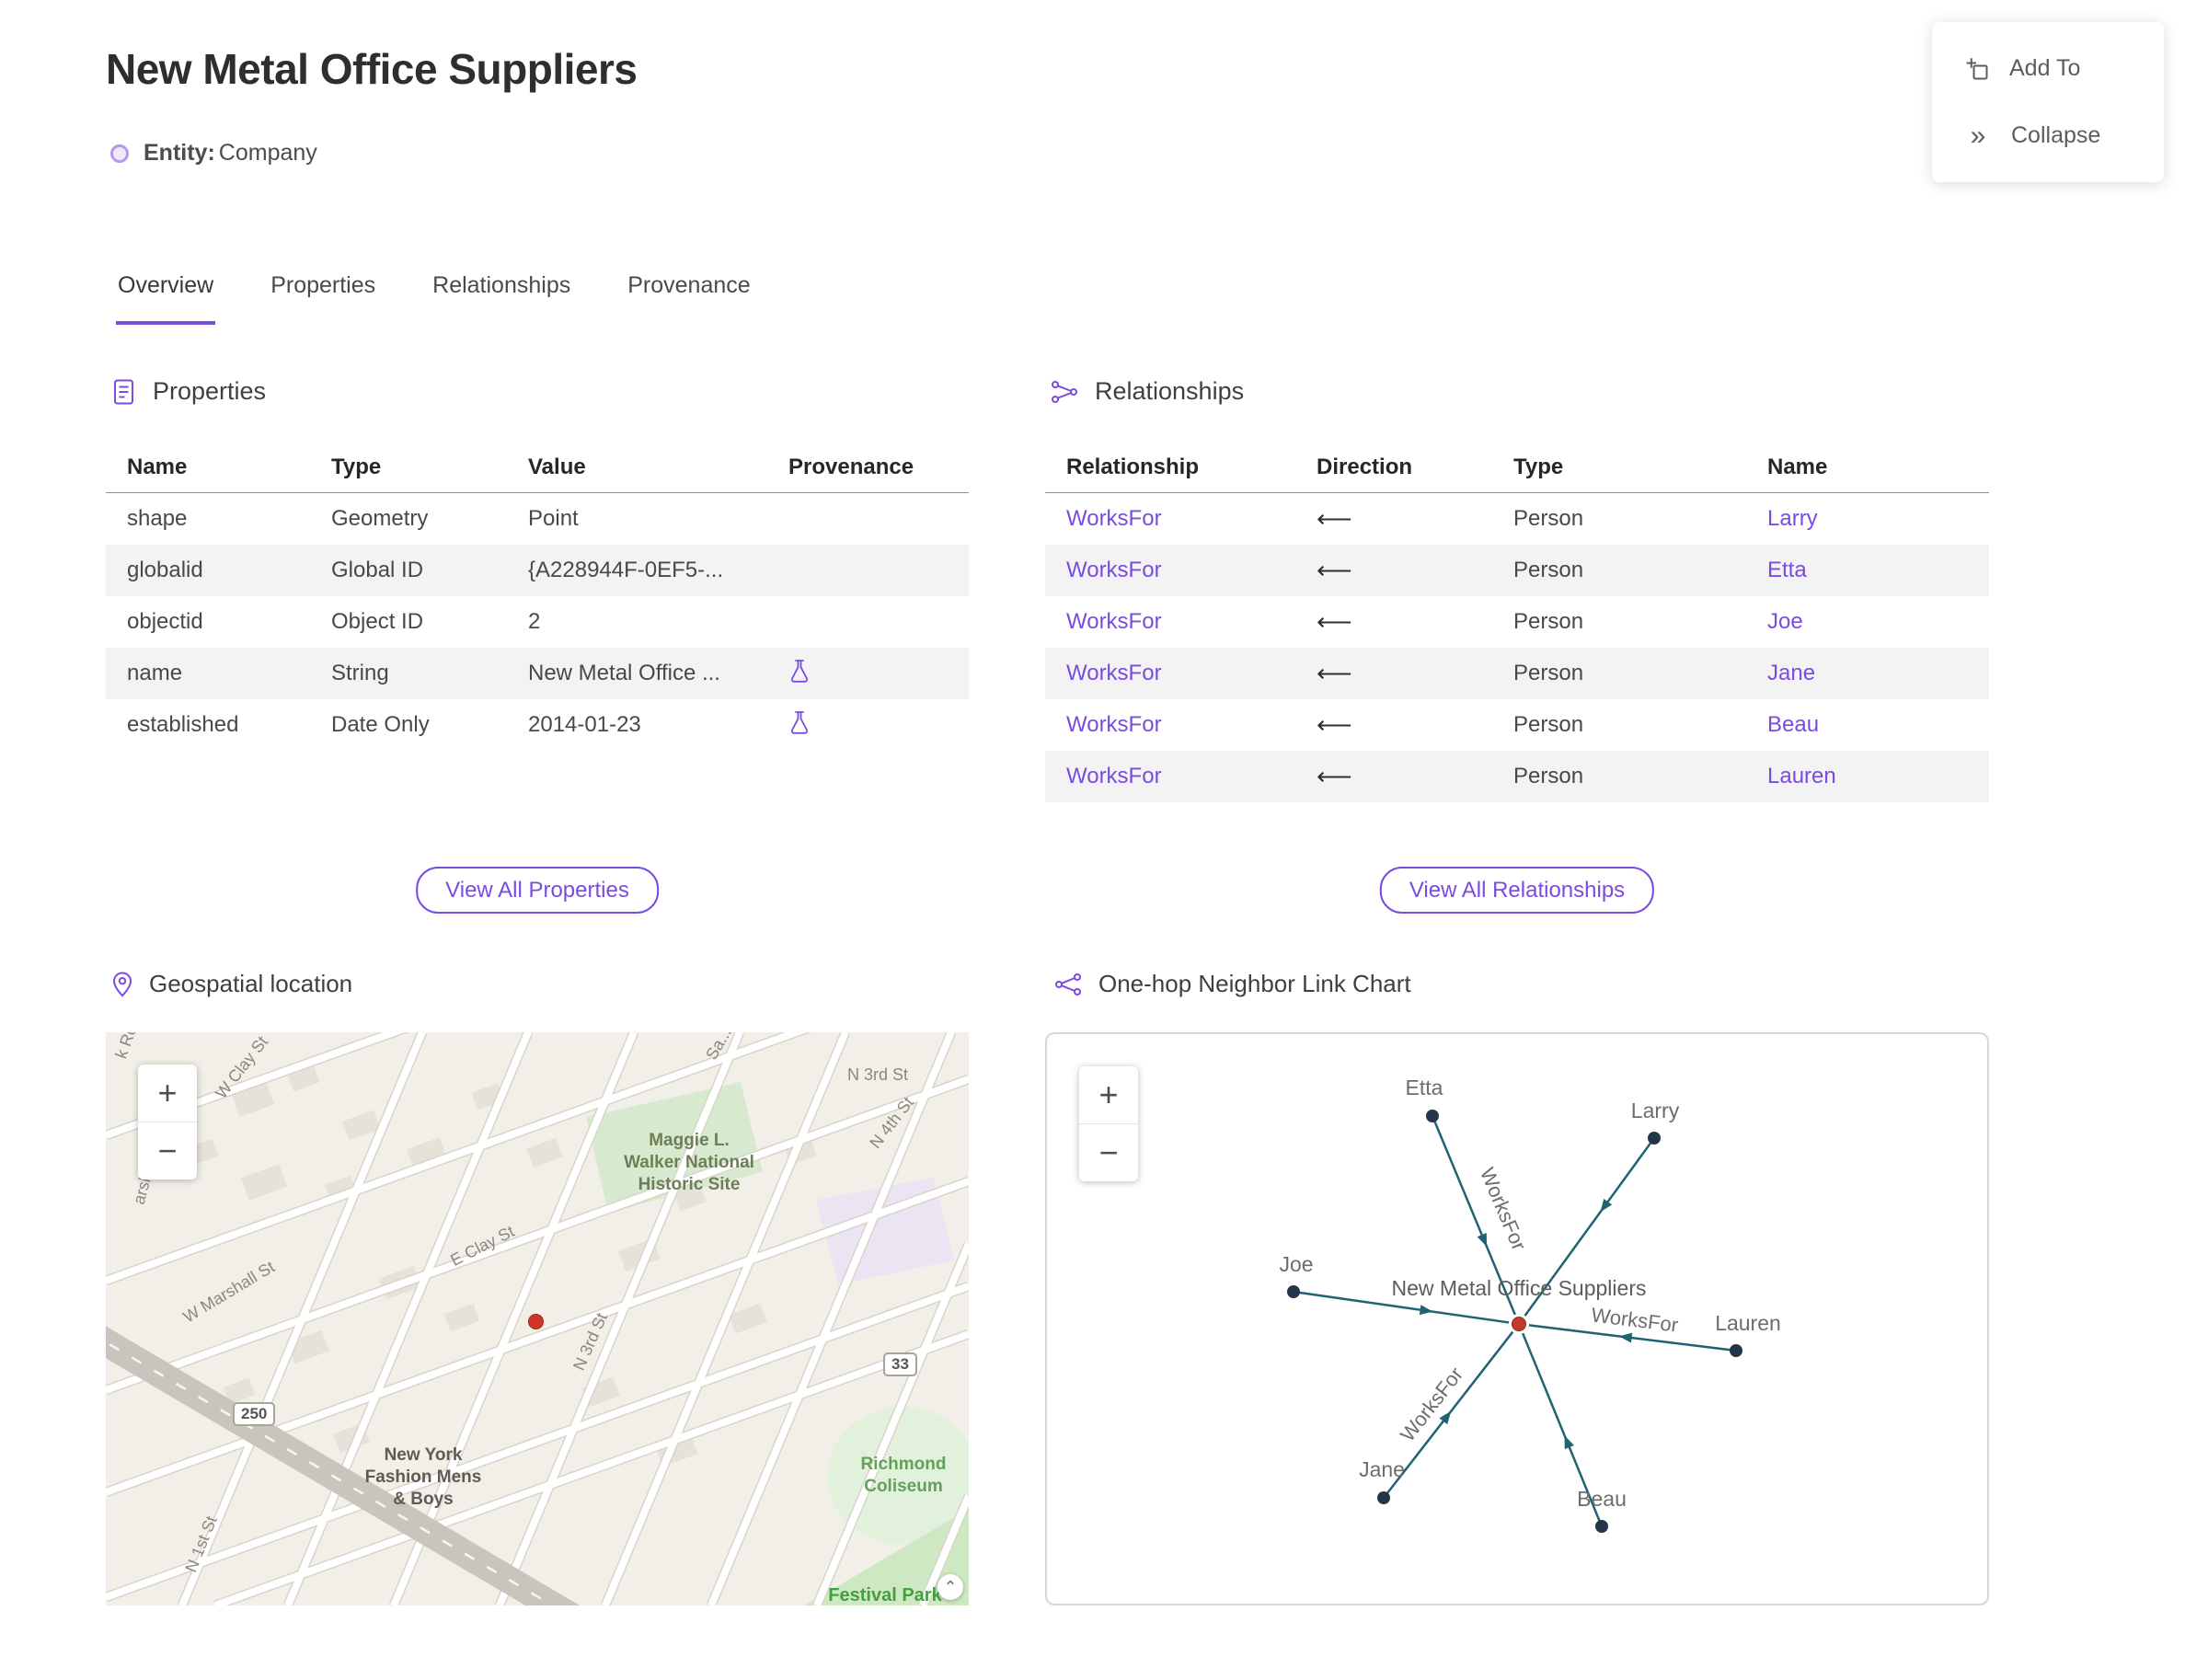 Image resolution: width=2208 pixels, height=1680 pixels. Describe the element at coordinates (251, 983) in the screenshot. I see `geospatial-section-title: Geospatial location` at that location.